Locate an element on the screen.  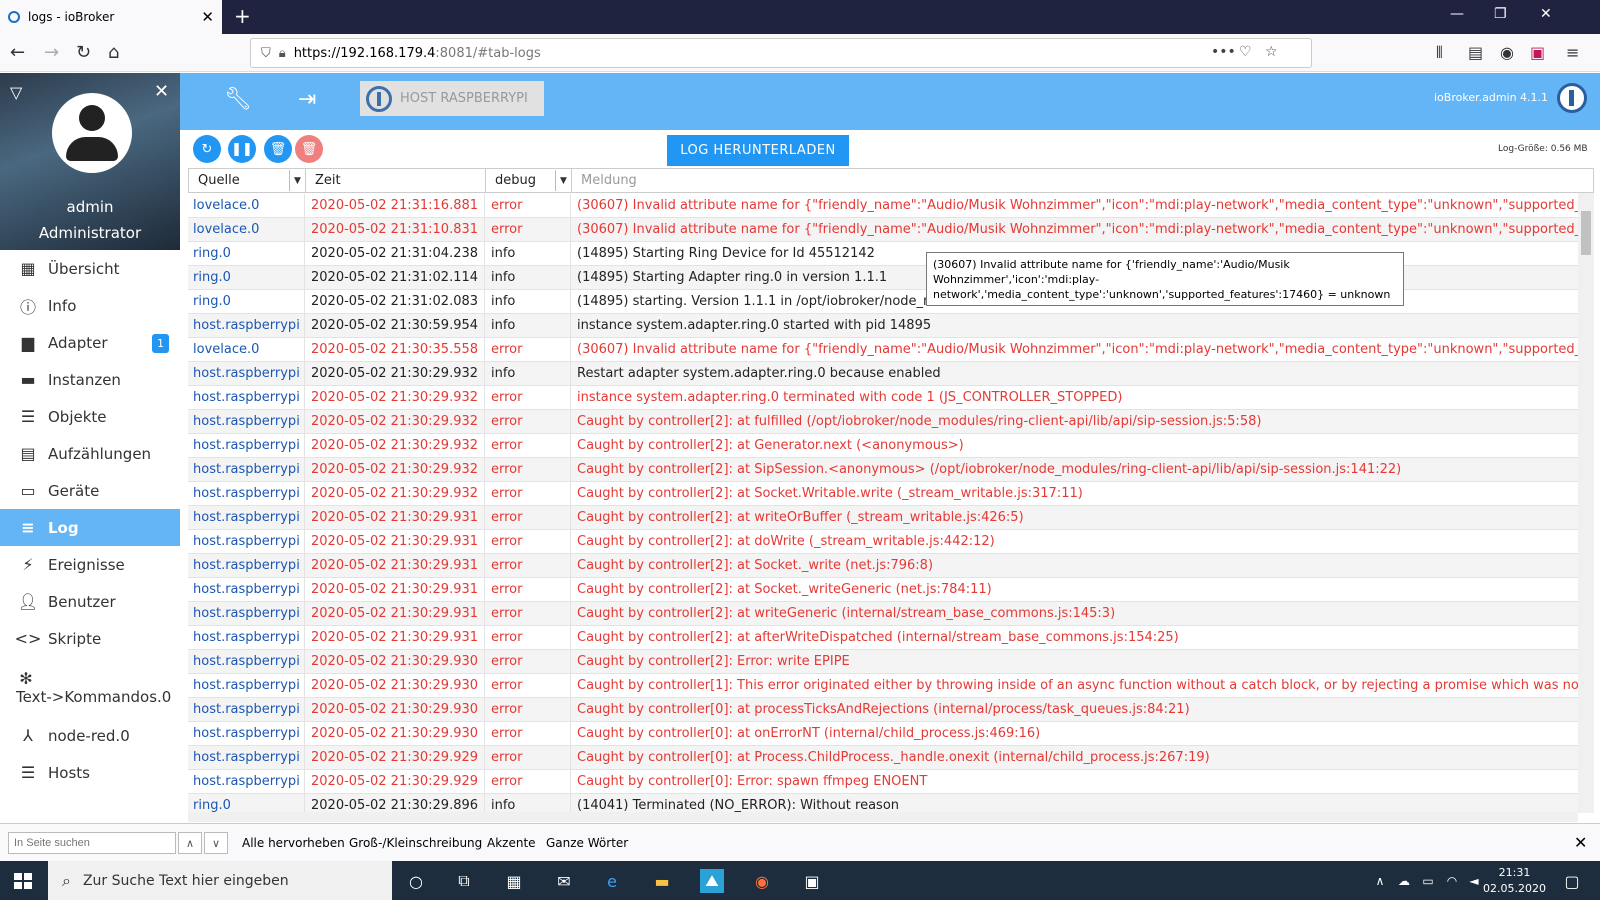
sidebar-item-node-red: ⅄ node-red.0 is located at coordinates (90, 735).